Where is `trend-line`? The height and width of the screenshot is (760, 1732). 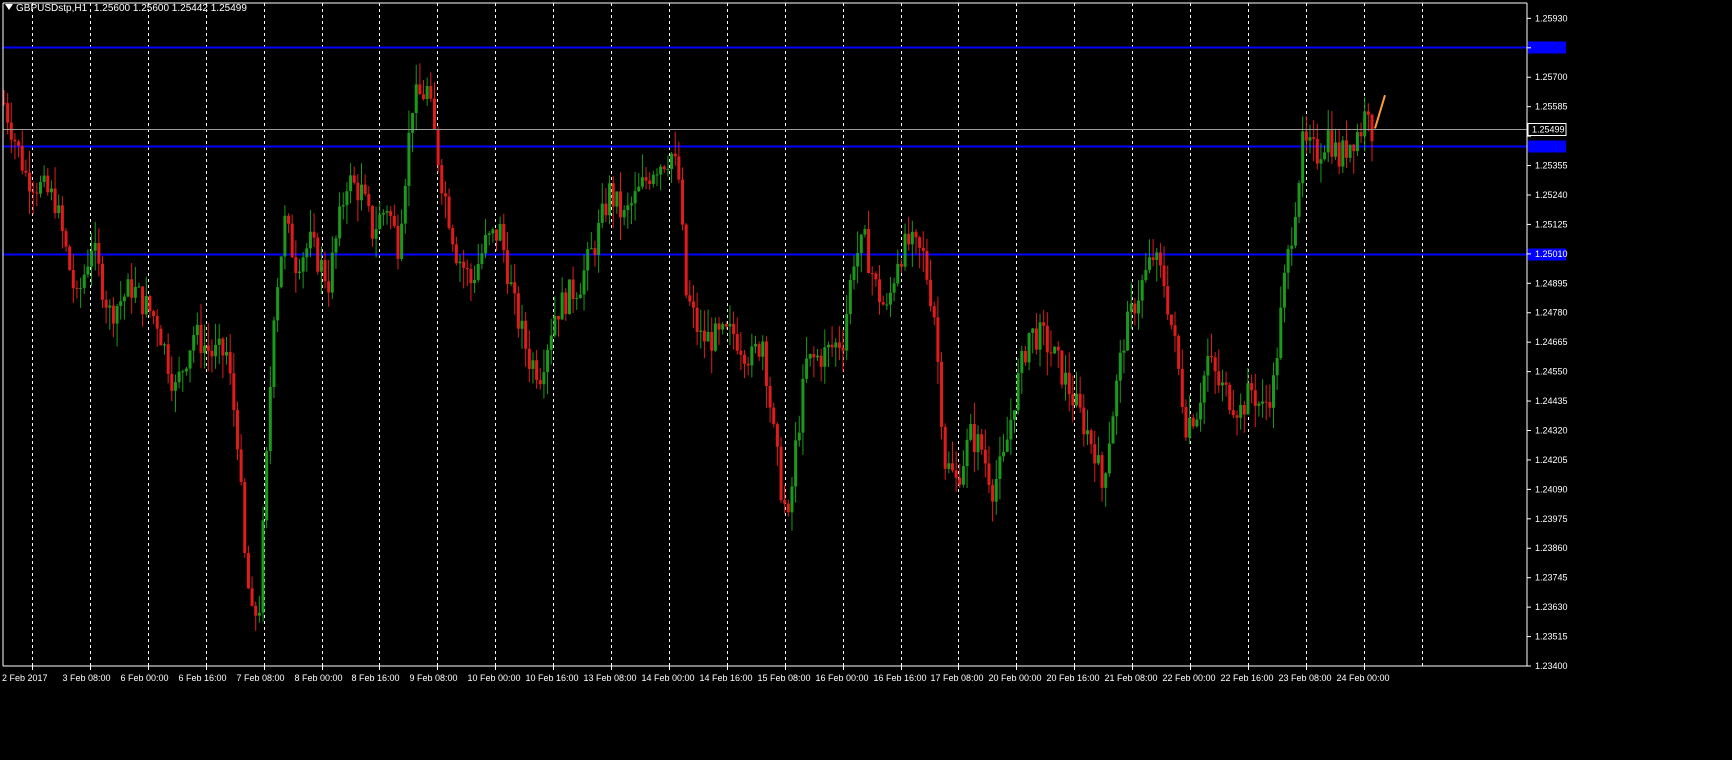 trend-line is located at coordinates (1380, 111).